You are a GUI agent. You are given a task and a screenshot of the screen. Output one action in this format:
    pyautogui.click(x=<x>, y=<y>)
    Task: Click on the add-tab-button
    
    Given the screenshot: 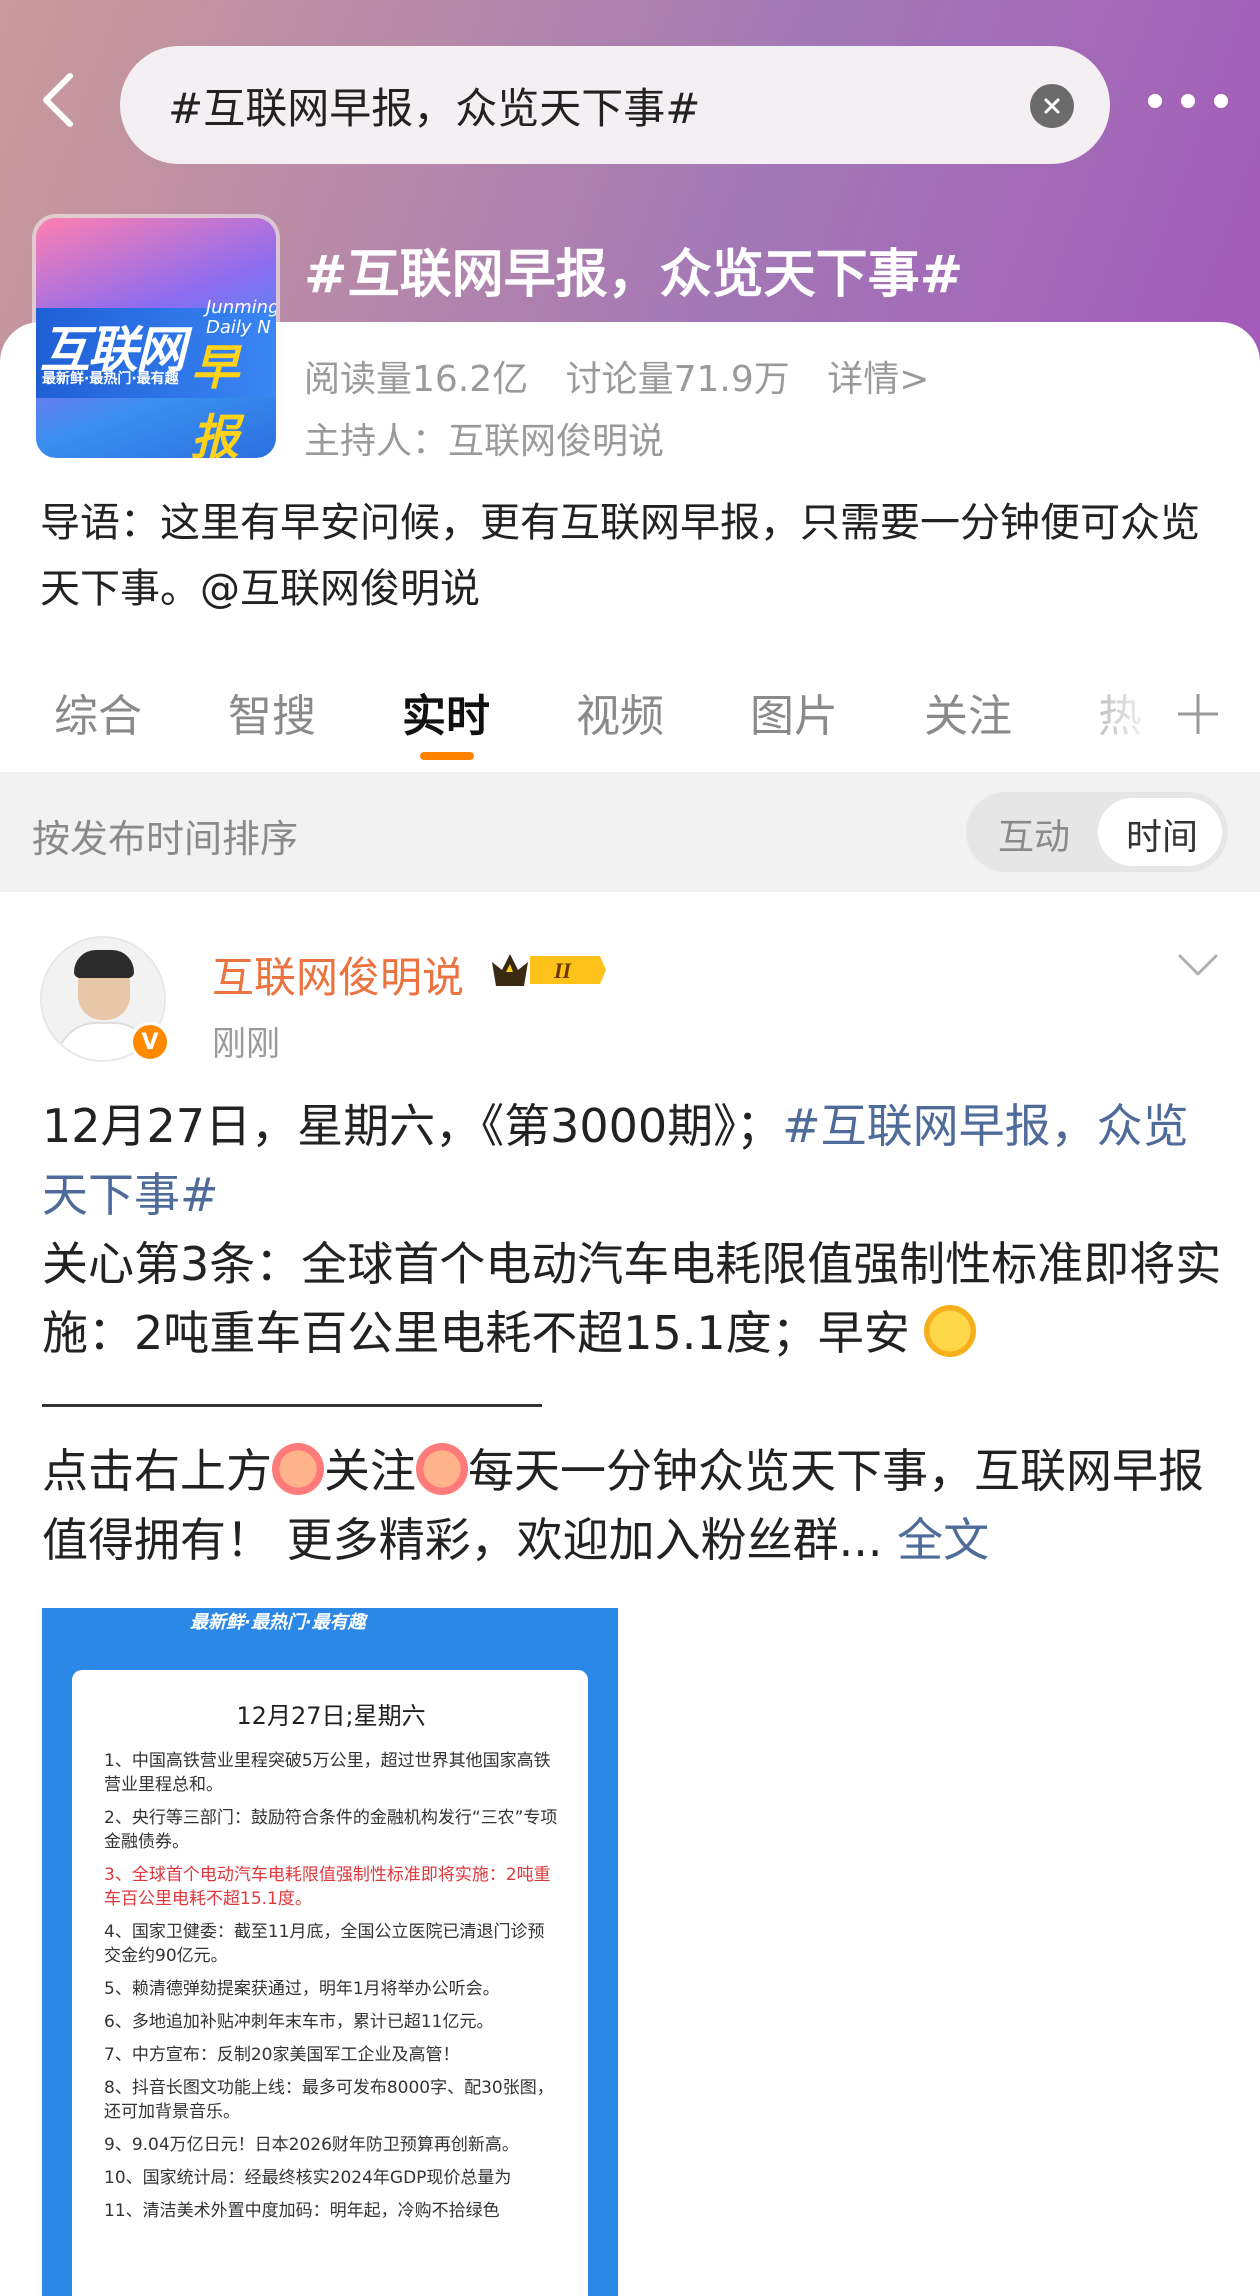 What is the action you would take?
    pyautogui.click(x=1198, y=714)
    